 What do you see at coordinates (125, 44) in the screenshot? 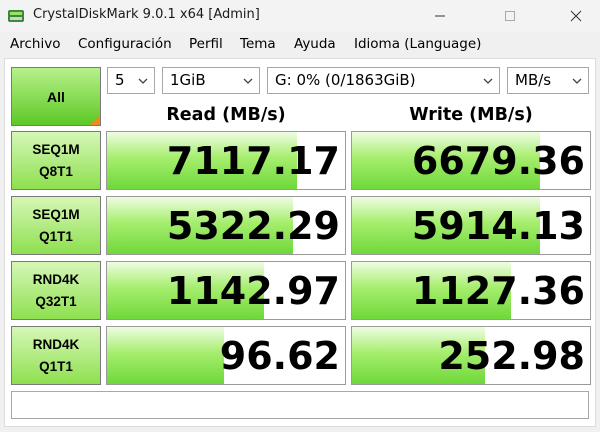
I see `menu-configuracion: Configuración` at bounding box center [125, 44].